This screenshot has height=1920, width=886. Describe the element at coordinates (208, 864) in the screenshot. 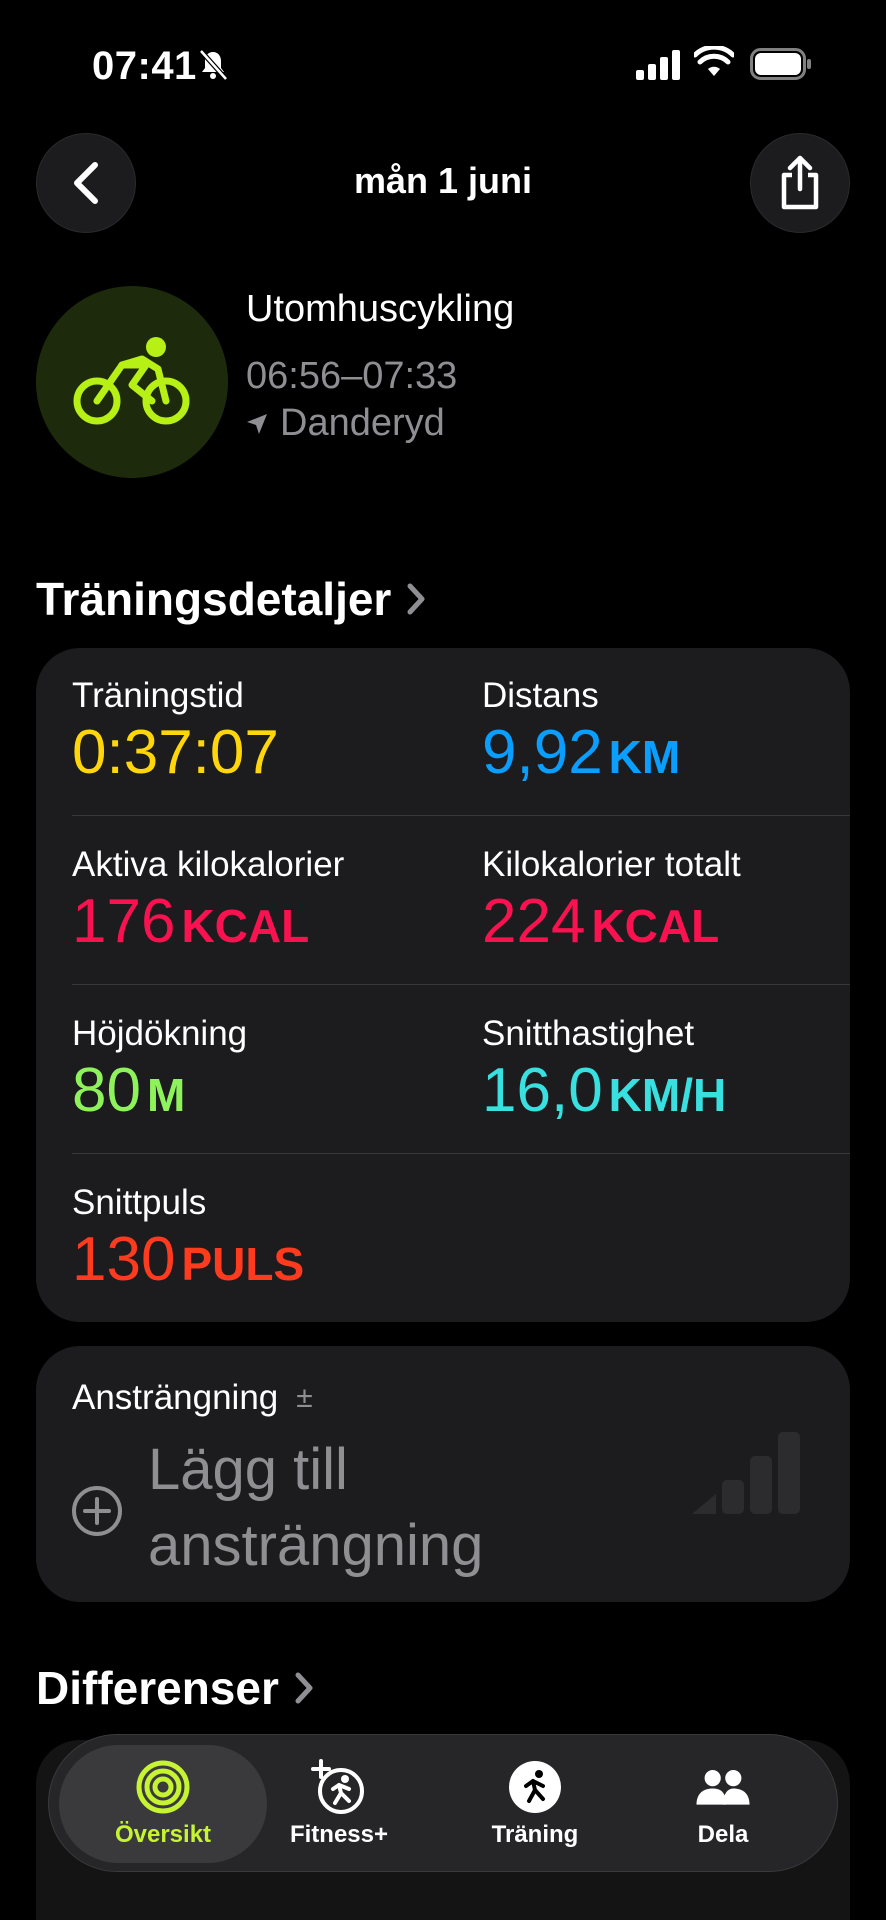

I see `metric-label: Aktiva kilokalorier` at that location.